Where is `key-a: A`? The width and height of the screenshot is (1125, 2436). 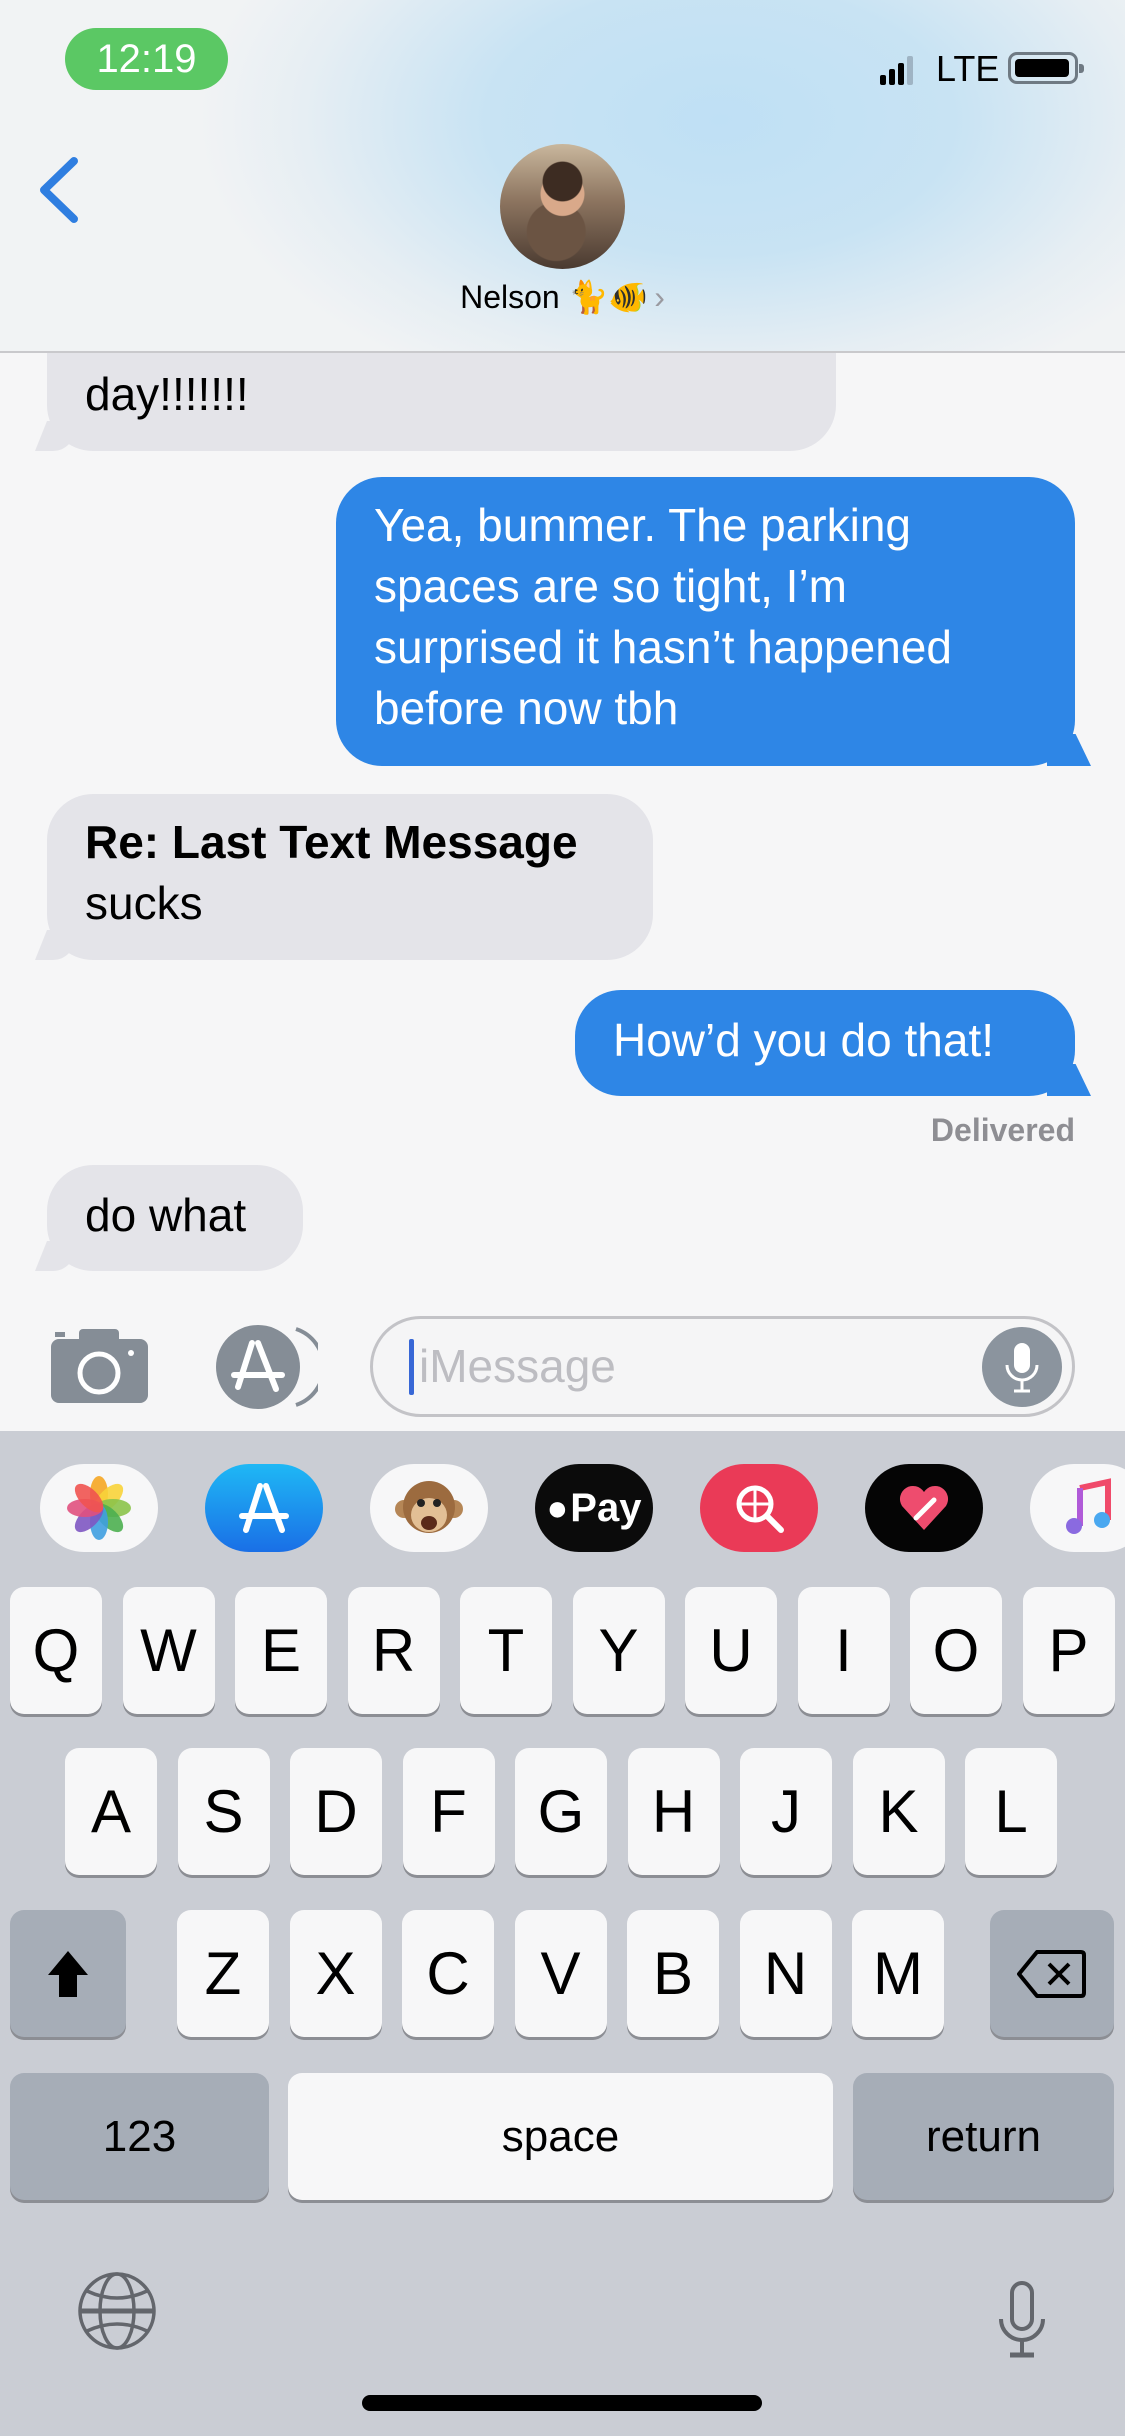 key-a: A is located at coordinates (111, 1811).